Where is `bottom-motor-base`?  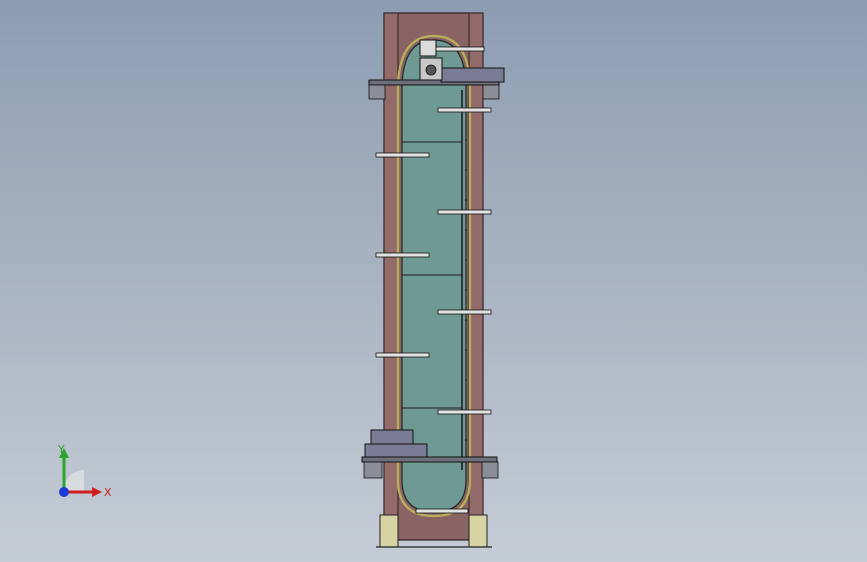 bottom-motor-base is located at coordinates (396, 450).